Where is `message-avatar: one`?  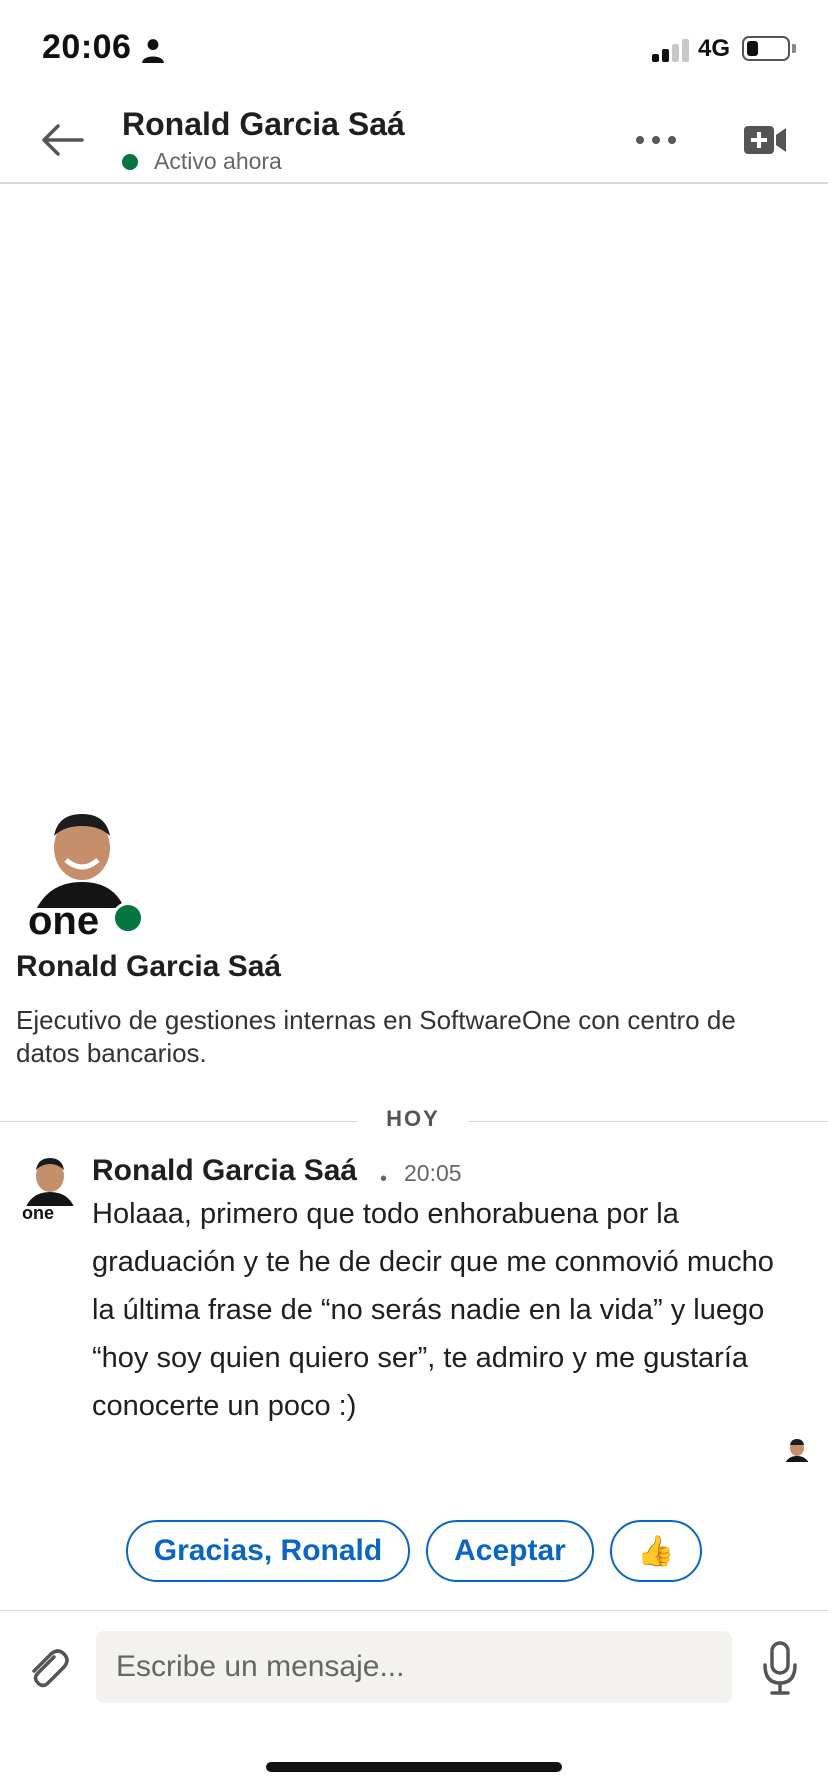 message-avatar: one is located at coordinates (48, 1188).